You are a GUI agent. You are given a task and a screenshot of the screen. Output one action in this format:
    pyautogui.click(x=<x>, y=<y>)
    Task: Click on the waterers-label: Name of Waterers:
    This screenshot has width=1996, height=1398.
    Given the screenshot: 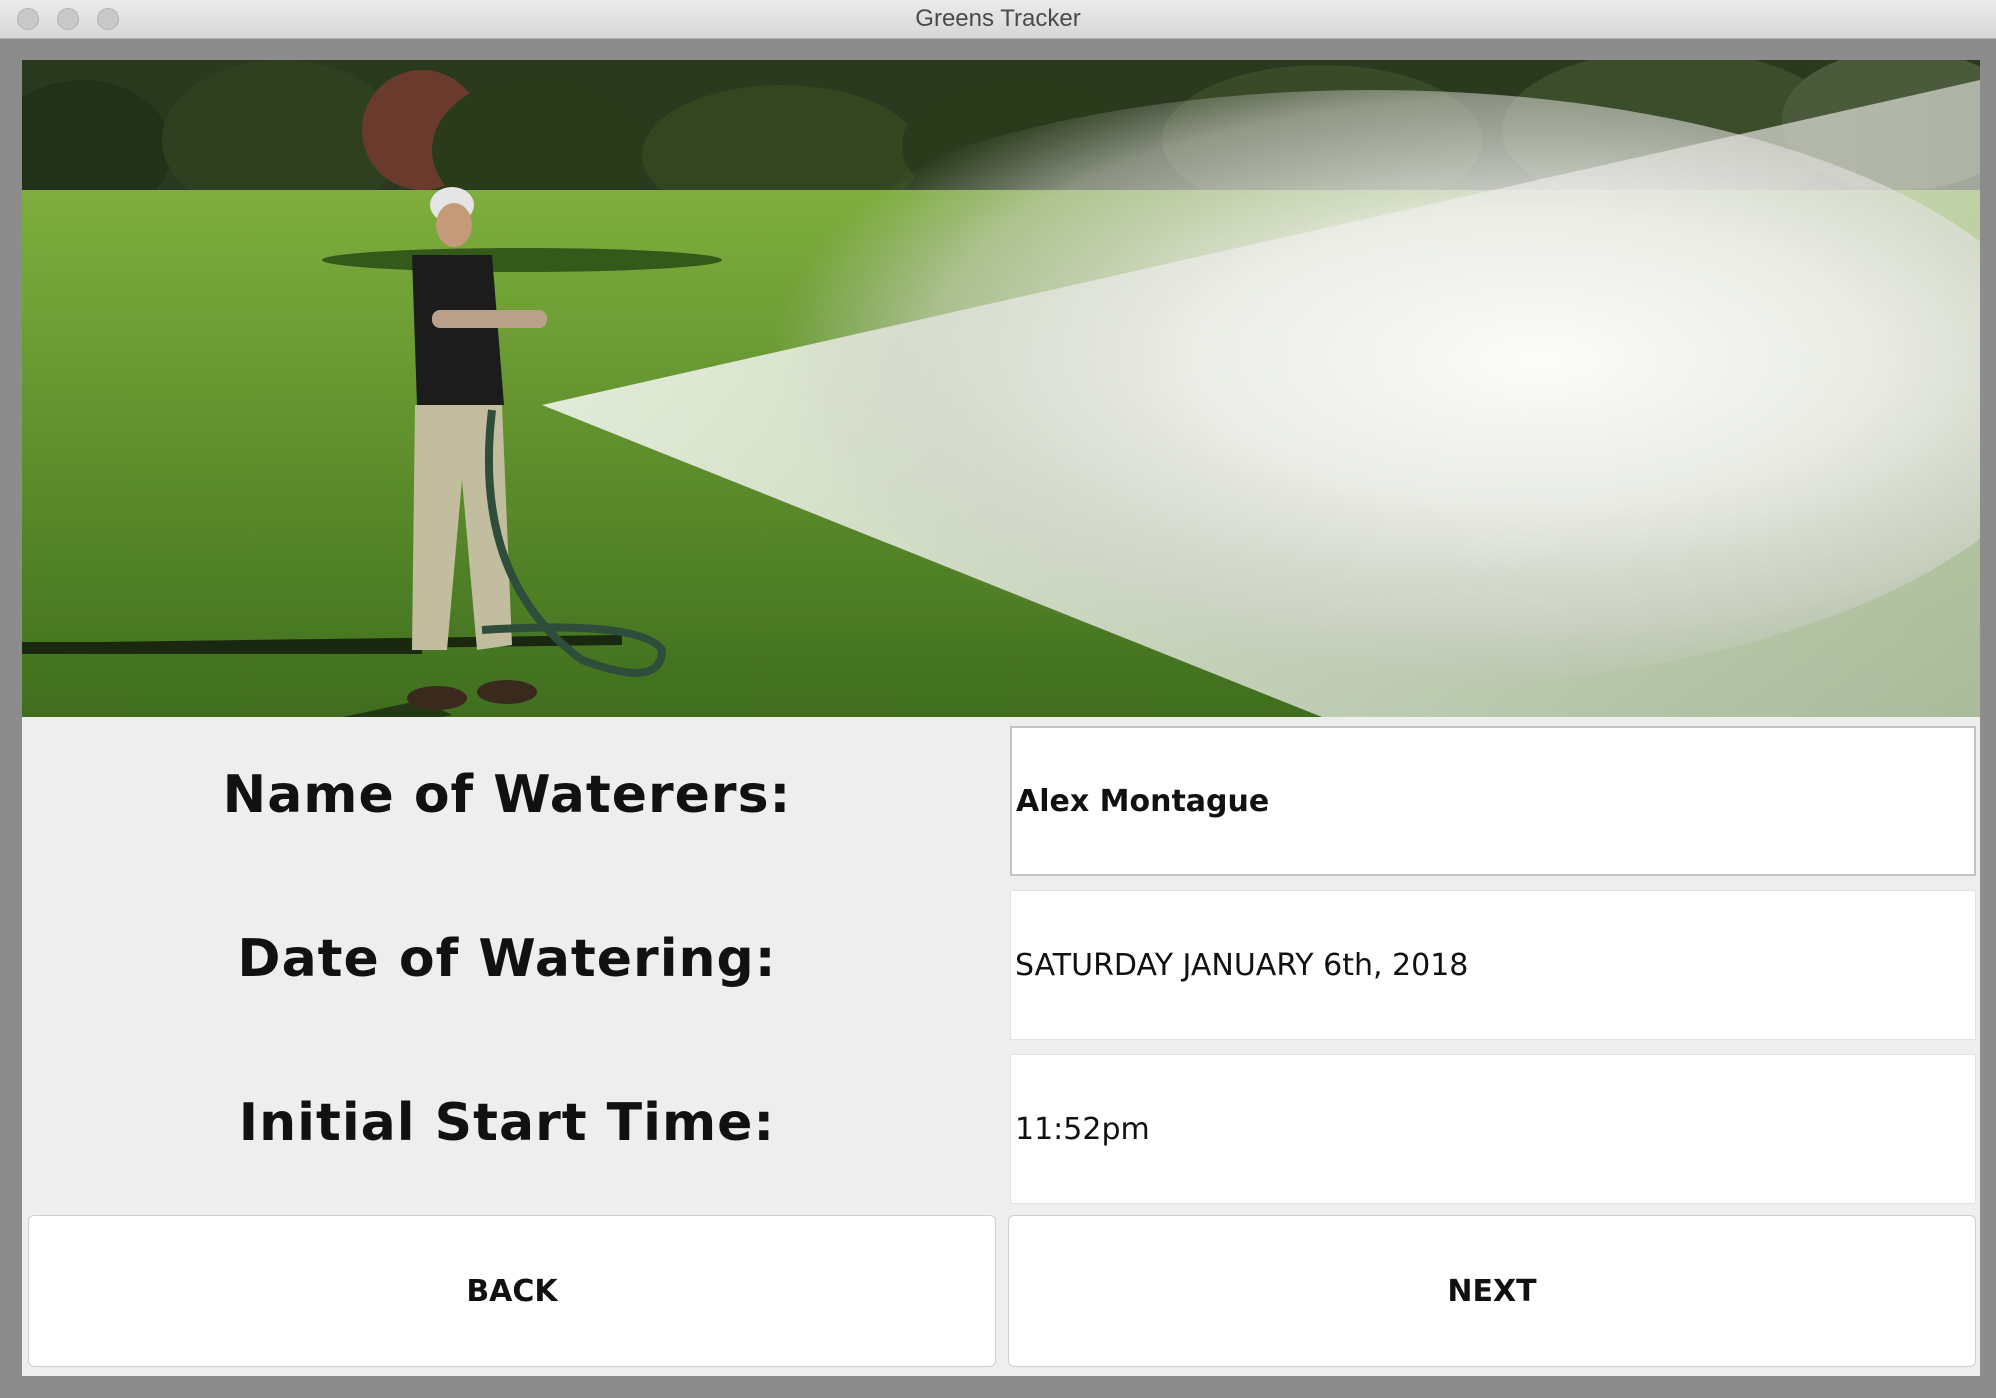 What is the action you would take?
    pyautogui.click(x=507, y=795)
    